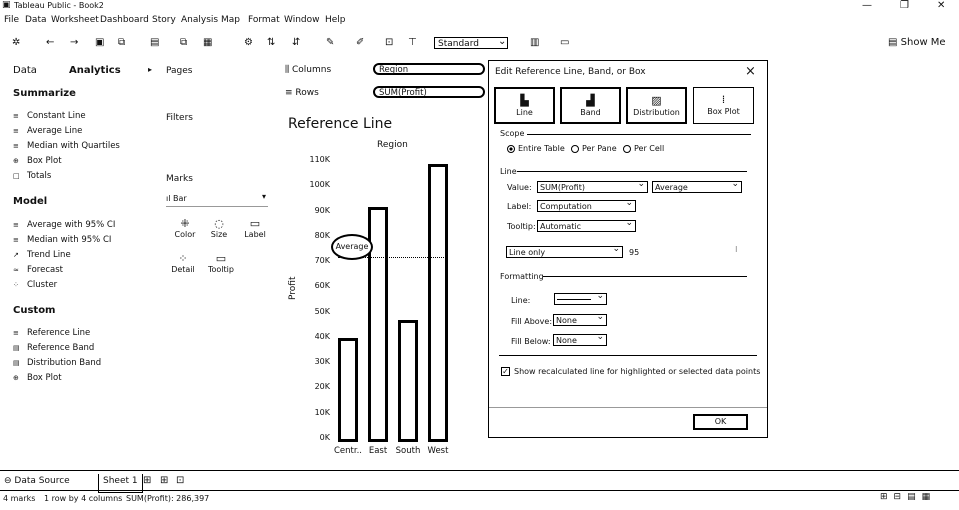  I want to click on fill-below-select: None, so click(580, 339).